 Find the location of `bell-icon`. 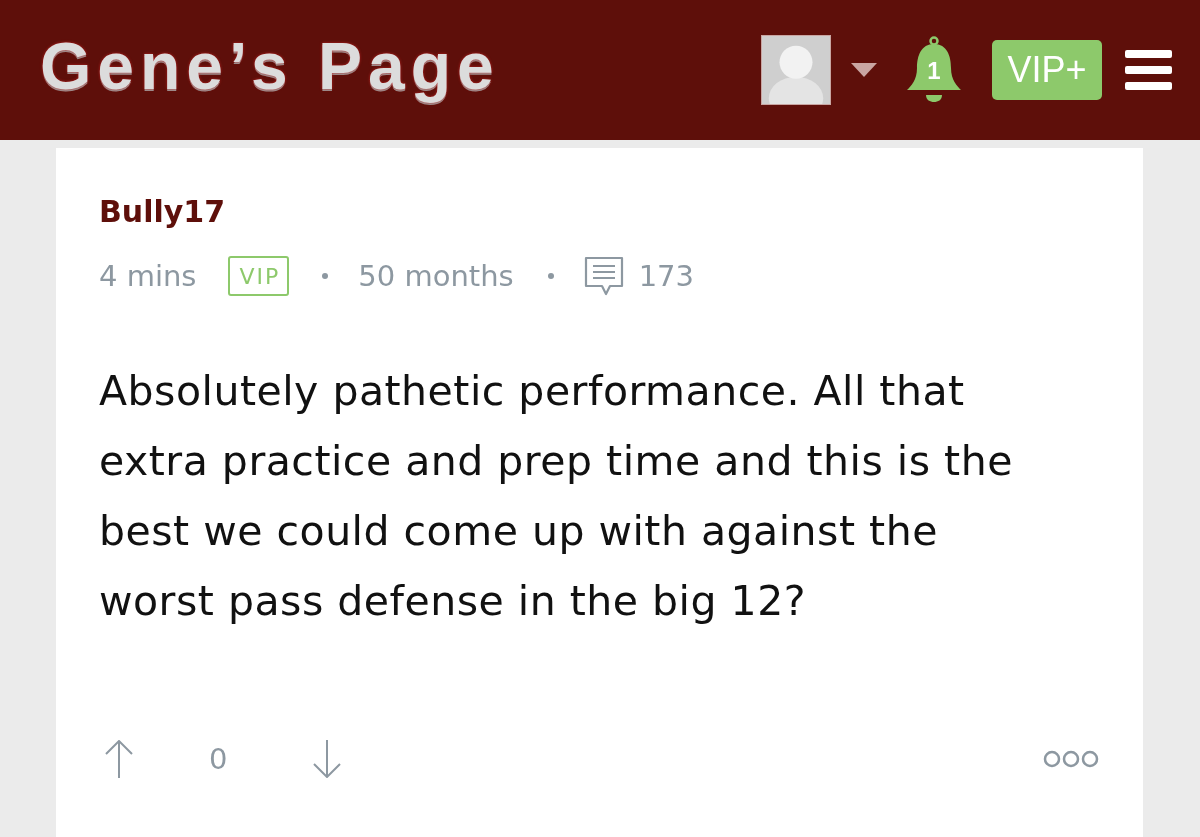

bell-icon is located at coordinates (934, 70).